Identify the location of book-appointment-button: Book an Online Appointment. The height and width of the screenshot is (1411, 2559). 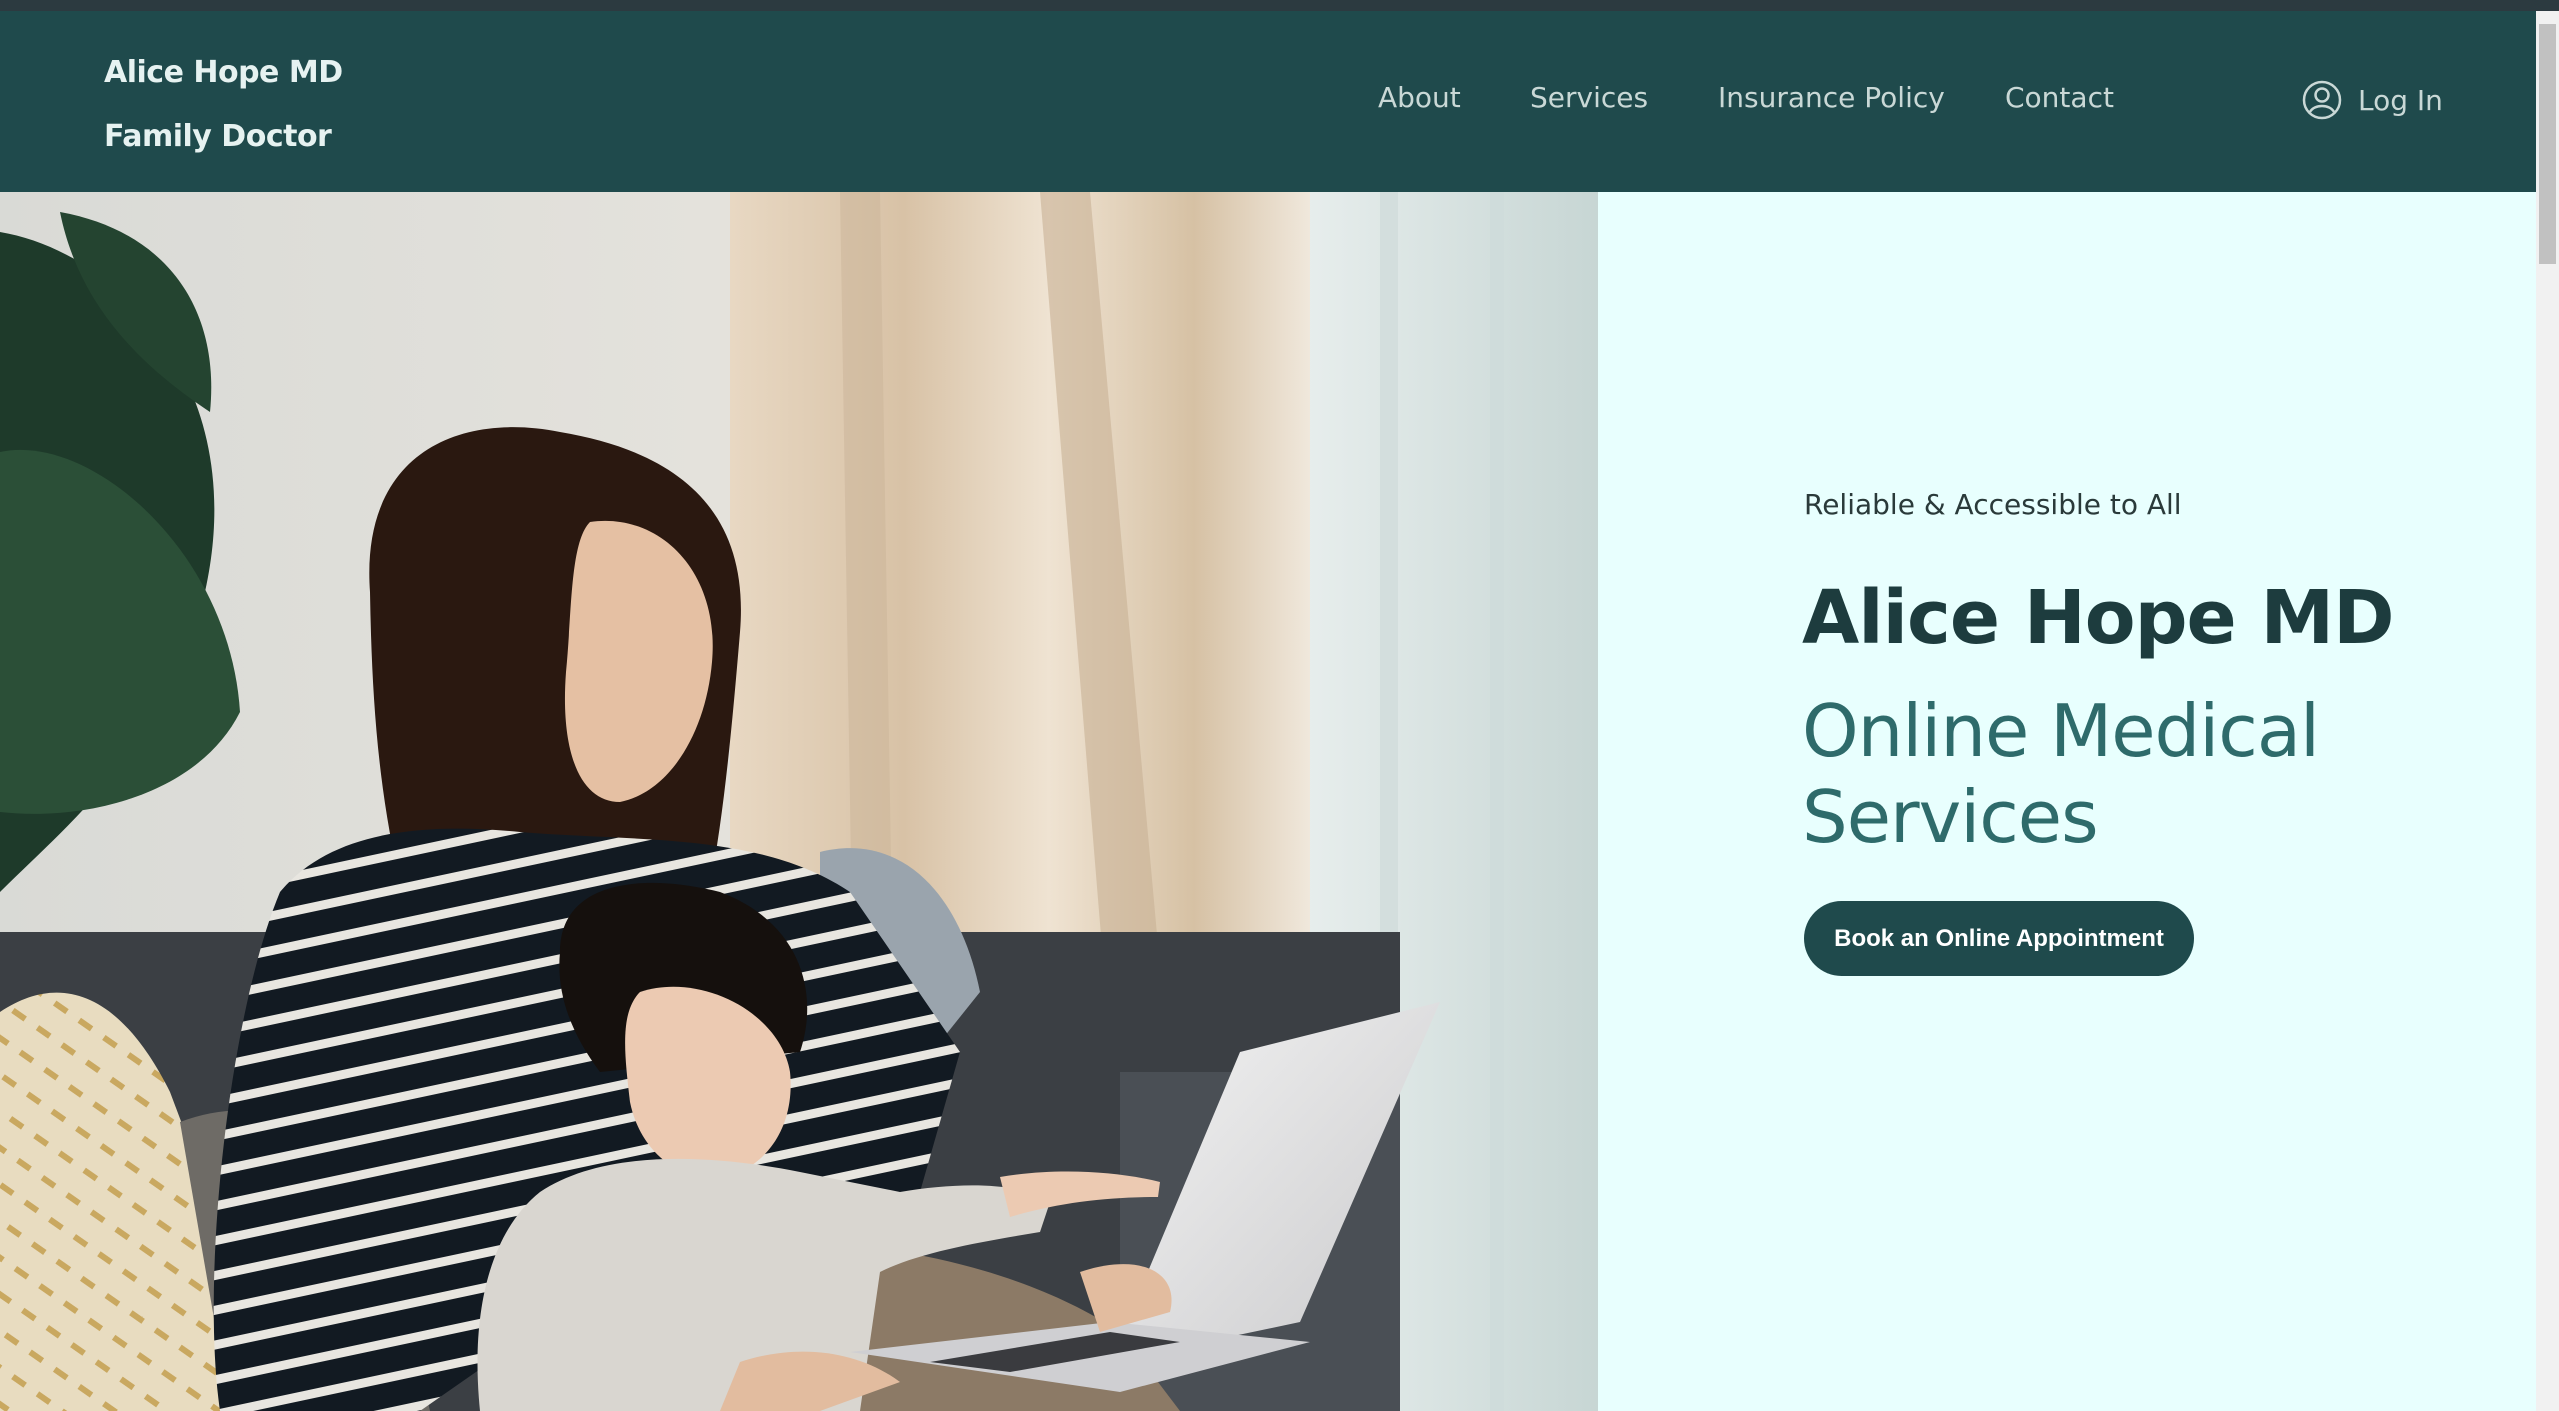
(1999, 938).